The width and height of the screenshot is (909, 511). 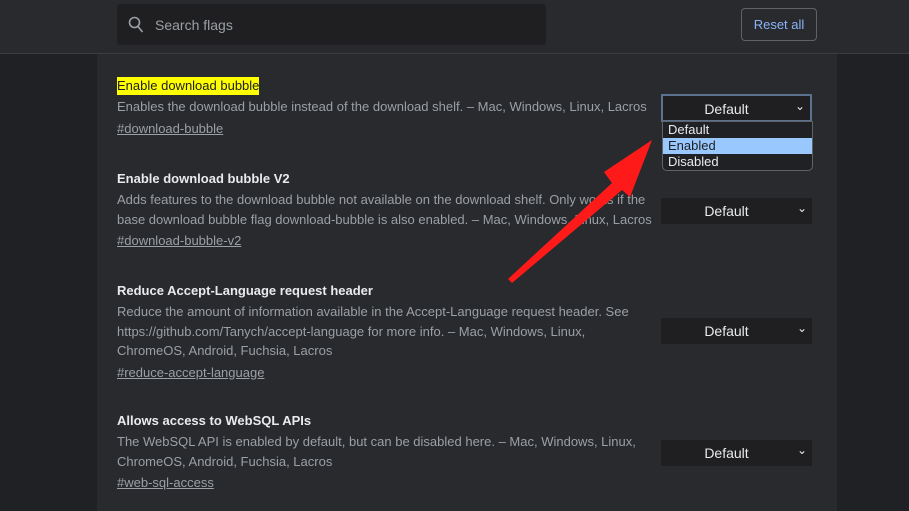 What do you see at coordinates (779, 24) in the screenshot?
I see `reset-all-button: Reset all` at bounding box center [779, 24].